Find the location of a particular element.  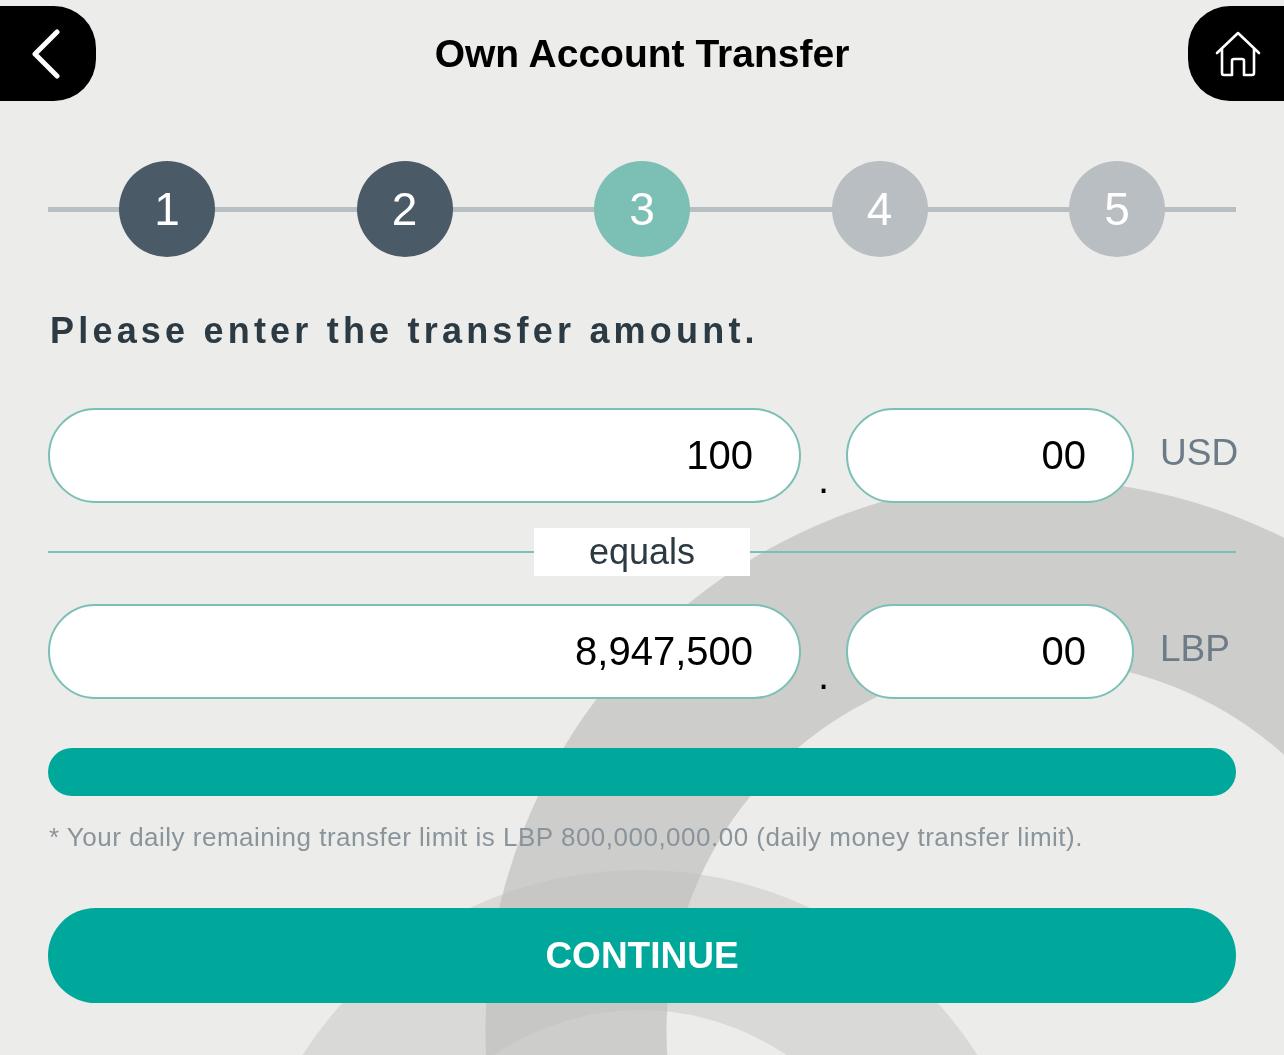

back-chevron-icon is located at coordinates (46, 53).